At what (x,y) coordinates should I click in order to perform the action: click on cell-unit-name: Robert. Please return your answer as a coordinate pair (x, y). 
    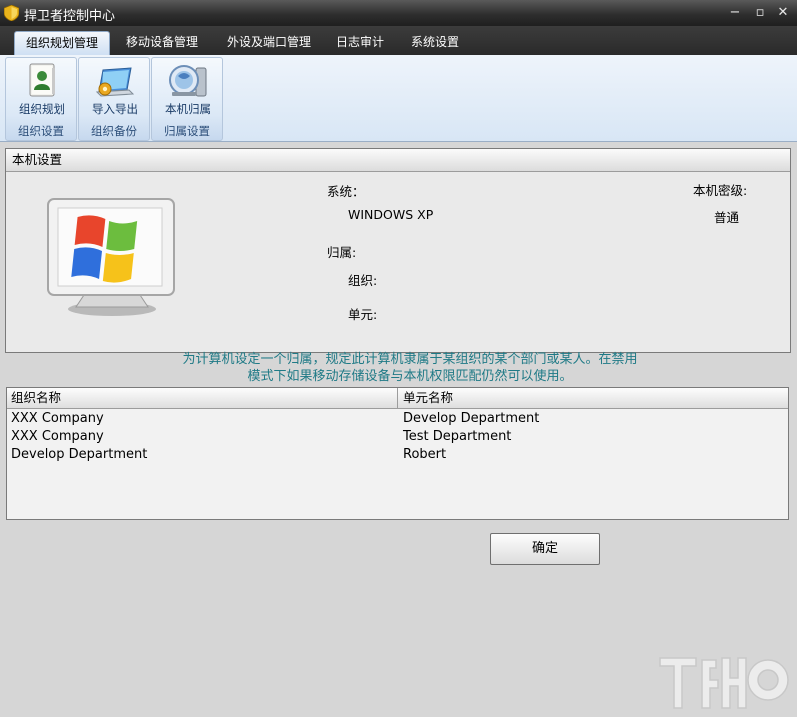
    Looking at the image, I should click on (425, 454).